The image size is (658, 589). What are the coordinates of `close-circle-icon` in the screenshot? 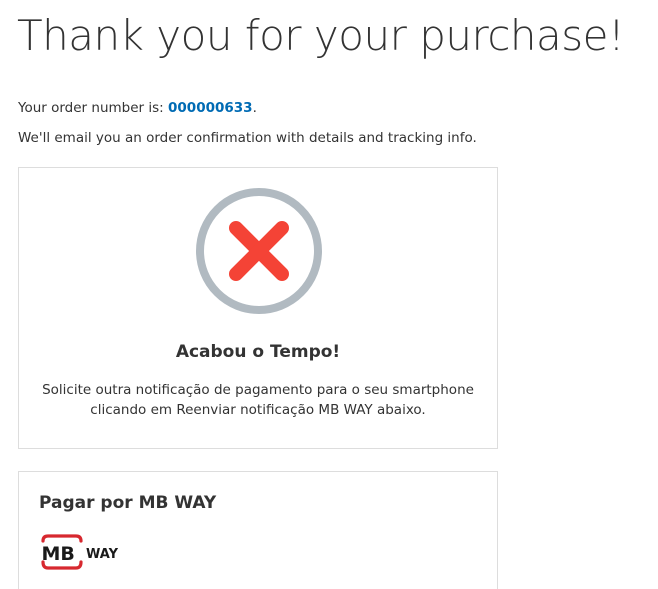 It's located at (259, 251).